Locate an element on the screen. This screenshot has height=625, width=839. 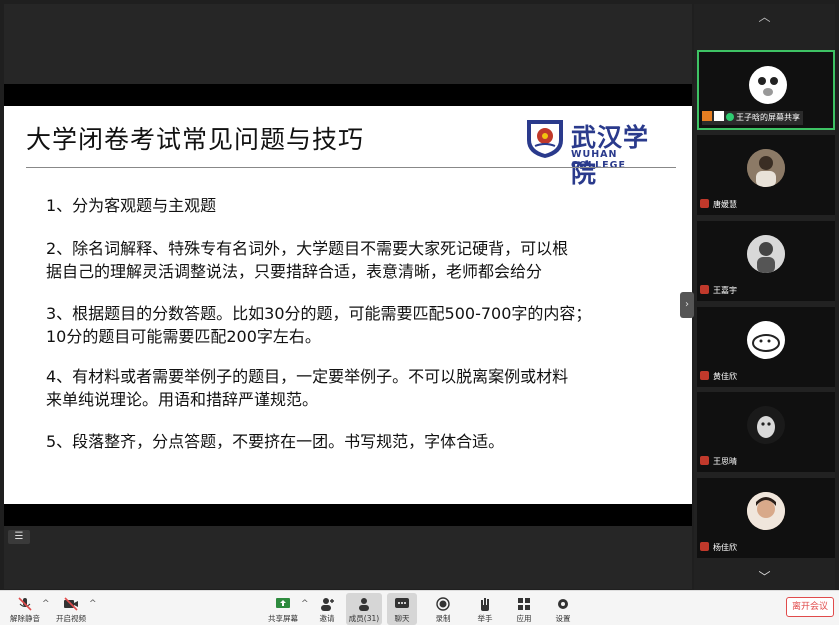
chevron-up-icon: ︿ is located at coordinates (764, 17).